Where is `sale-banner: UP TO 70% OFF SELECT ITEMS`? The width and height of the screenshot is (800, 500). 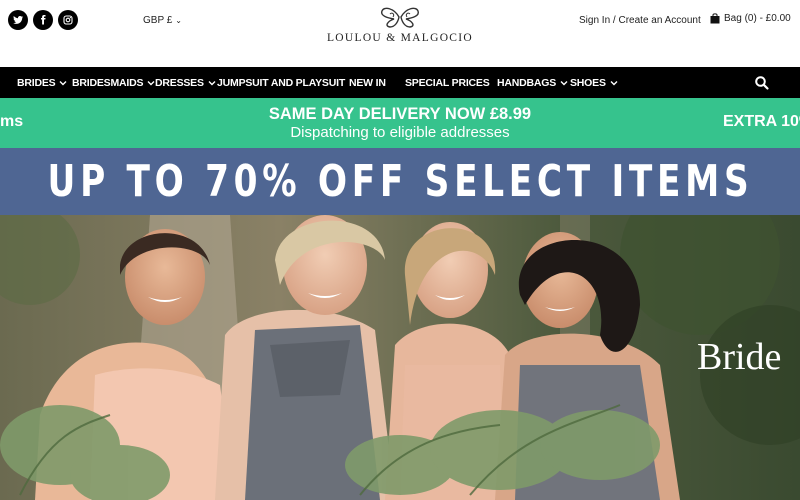 sale-banner: UP TO 70% OFF SELECT ITEMS is located at coordinates (400, 181).